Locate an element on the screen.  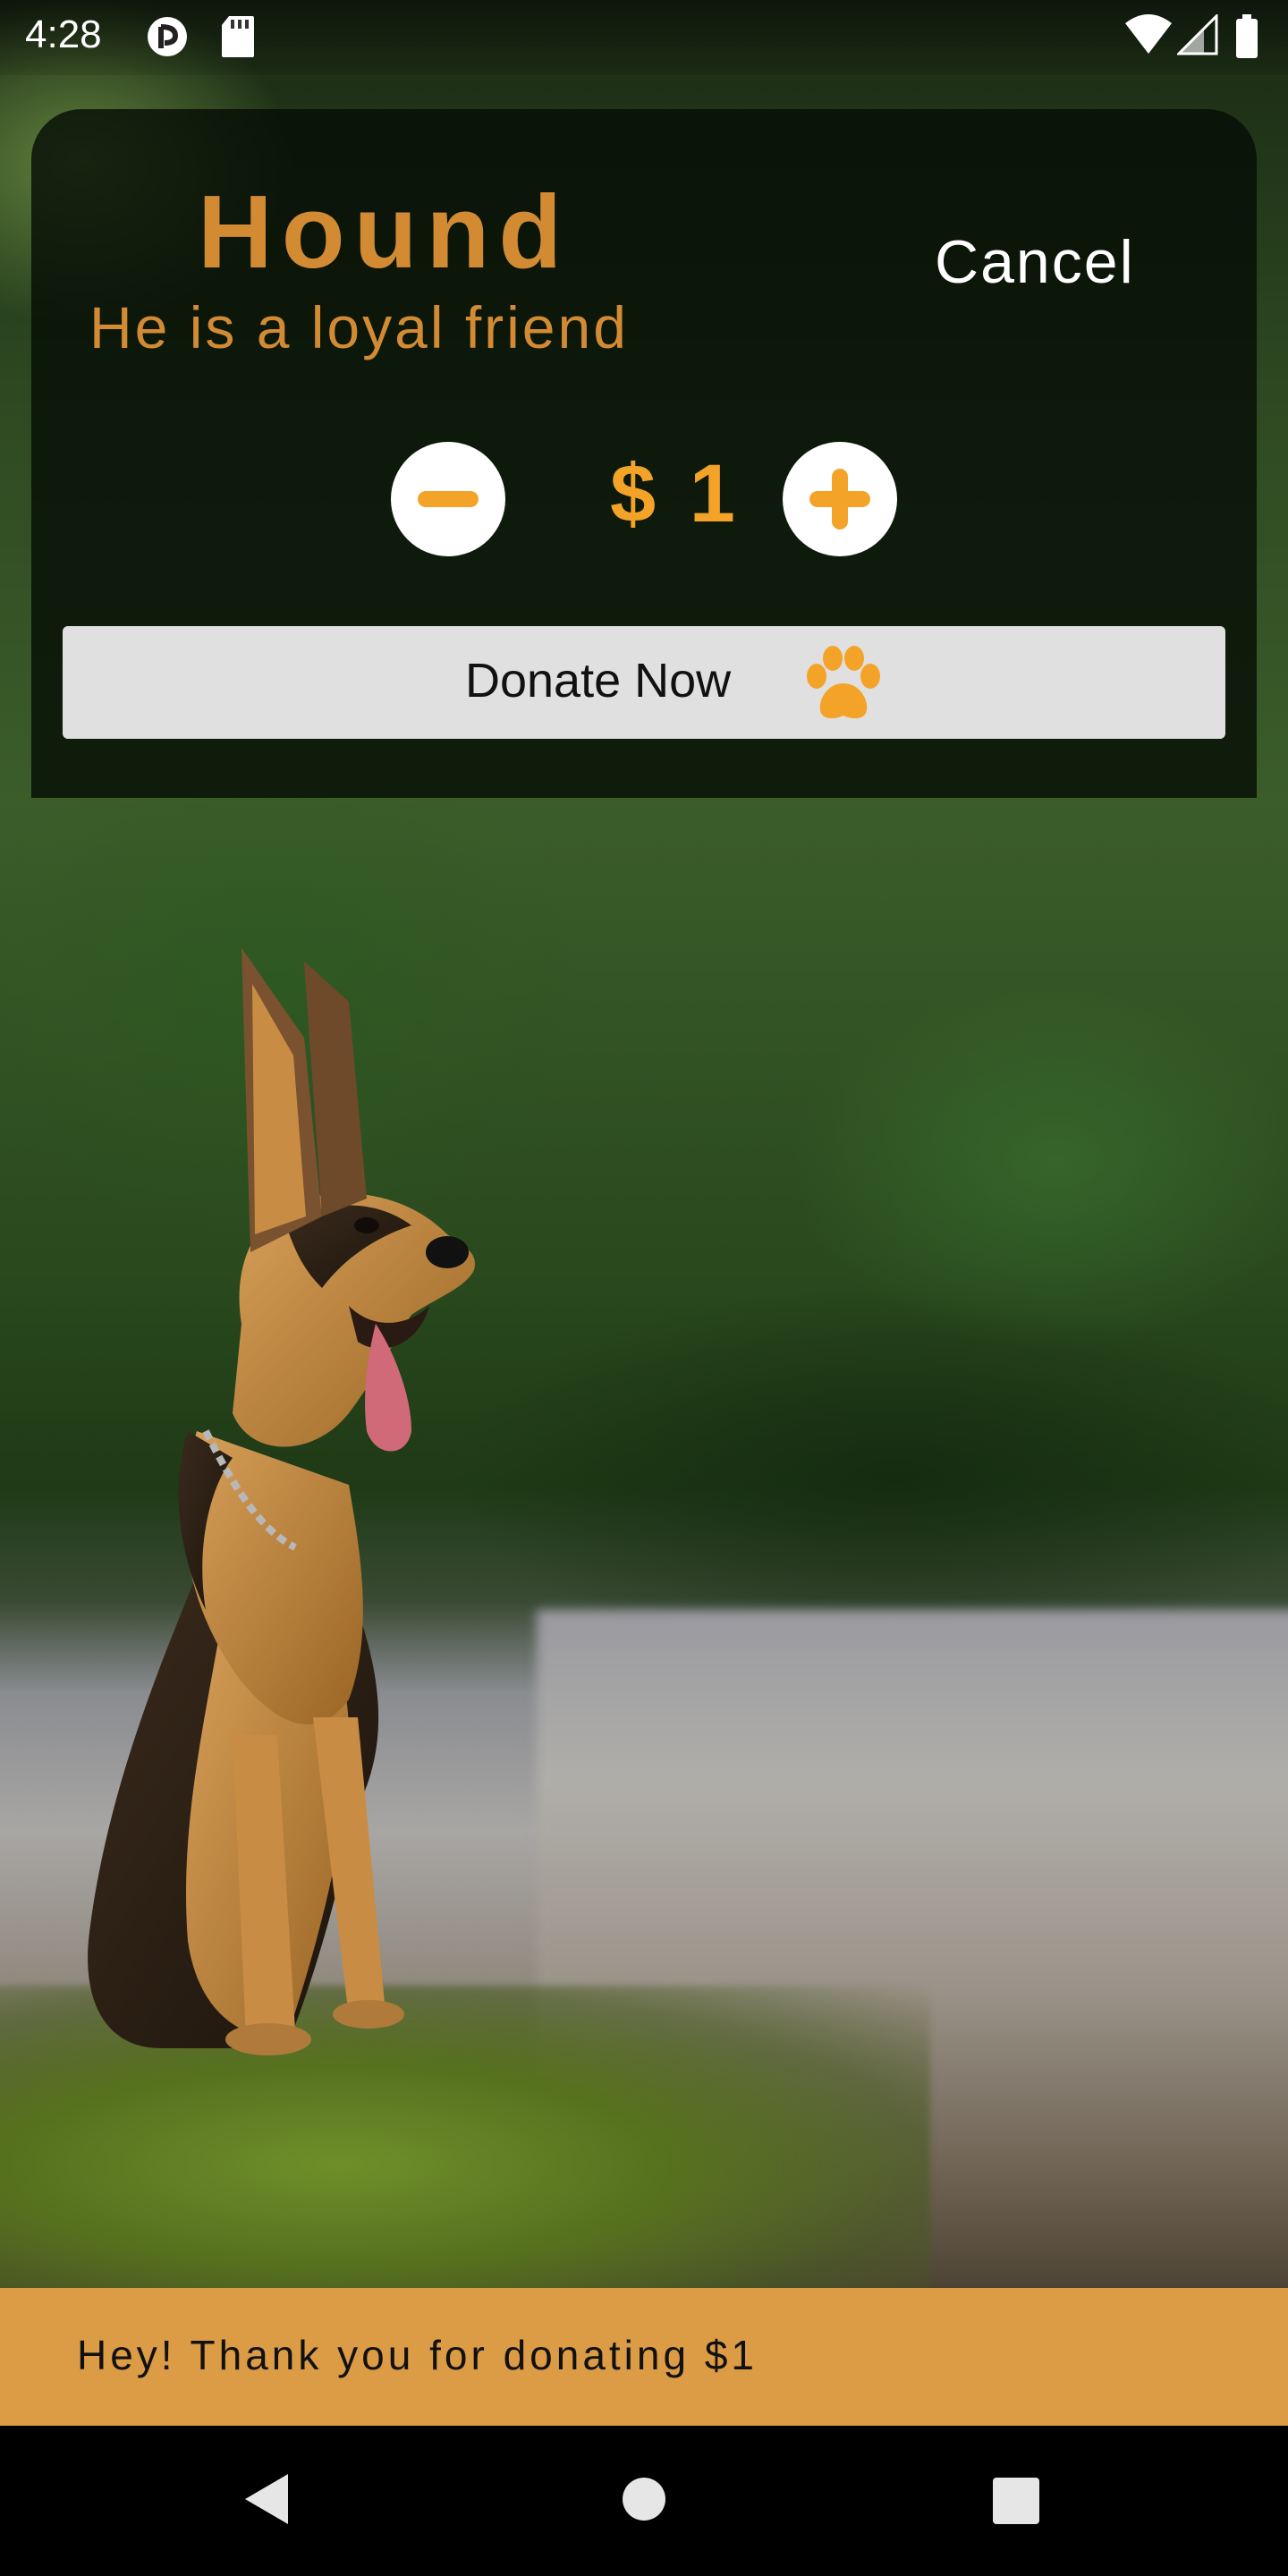
recents-icon is located at coordinates (1016, 2501).